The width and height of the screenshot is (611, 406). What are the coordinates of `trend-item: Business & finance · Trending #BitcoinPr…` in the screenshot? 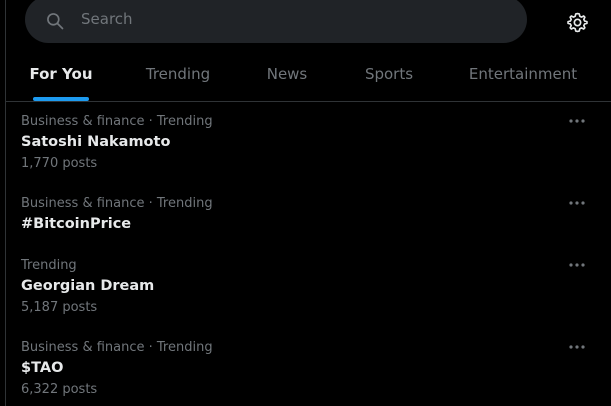 It's located at (308, 222).